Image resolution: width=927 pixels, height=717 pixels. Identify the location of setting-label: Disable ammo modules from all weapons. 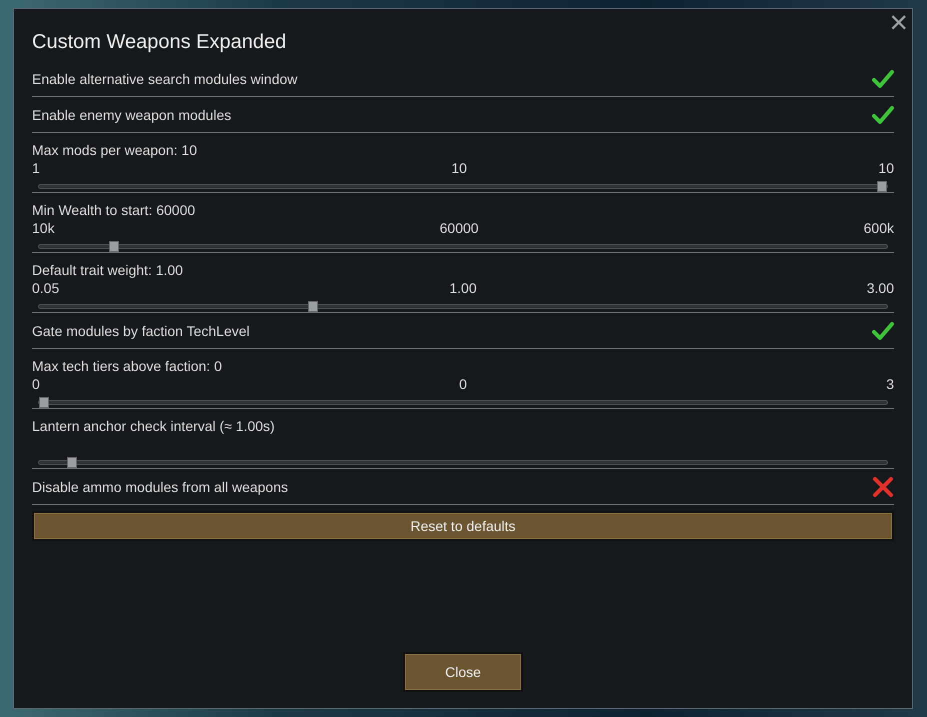
(160, 487).